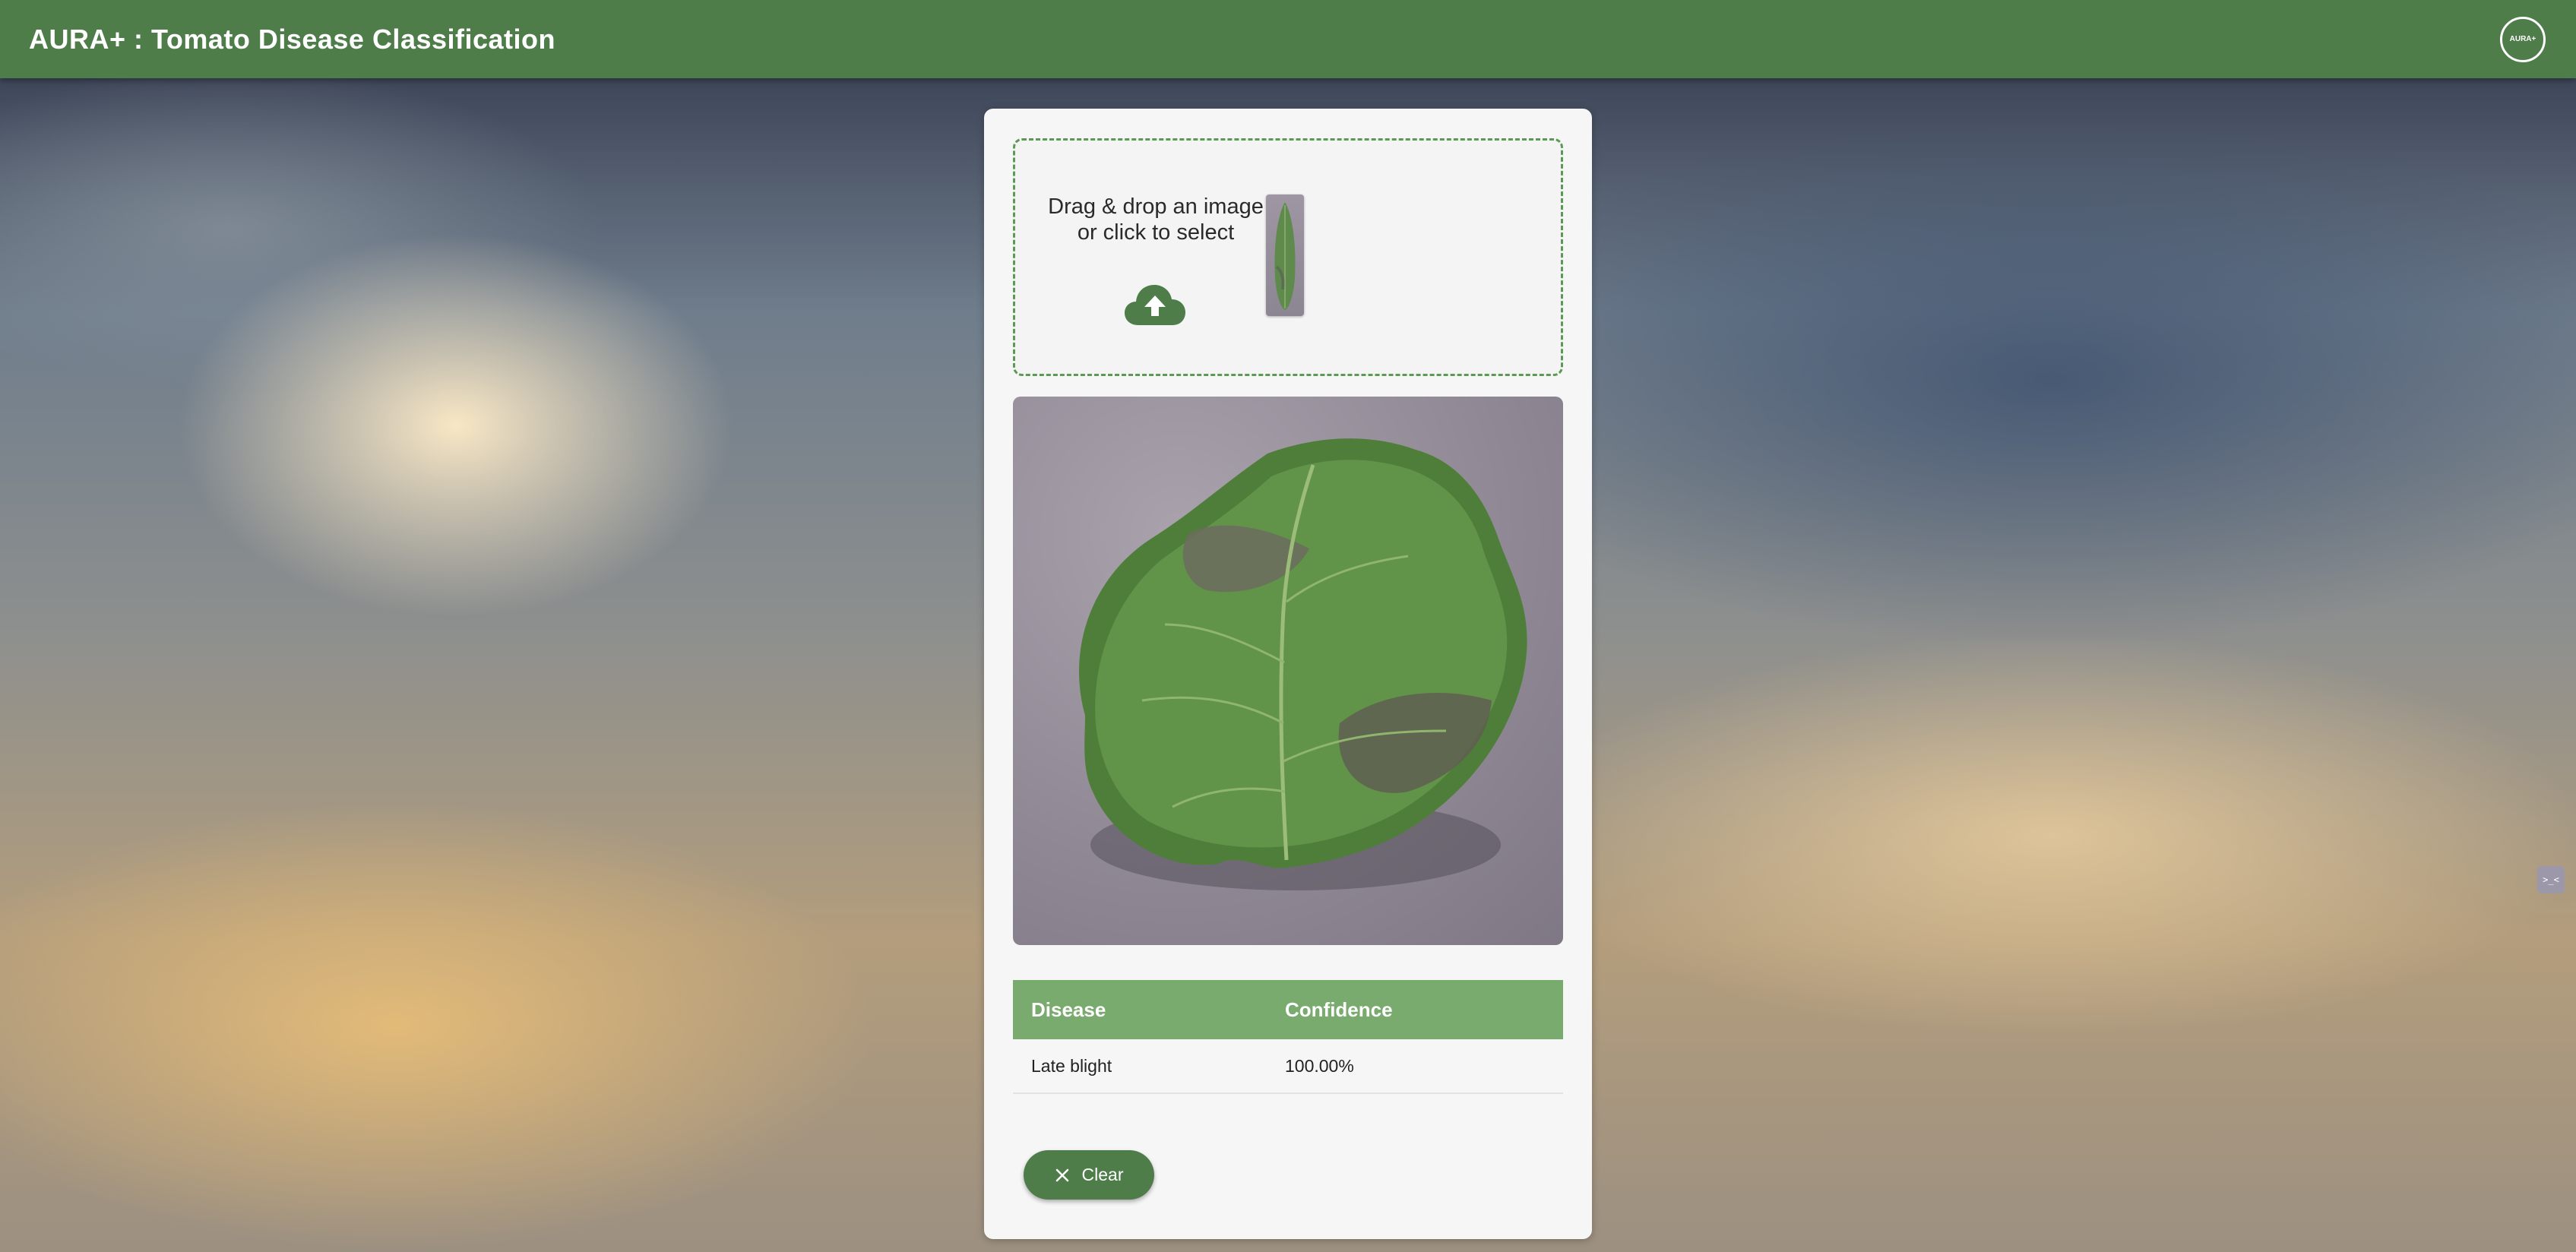 This screenshot has width=2576, height=1252. I want to click on column-header-disease: Disease, so click(1140, 1009).